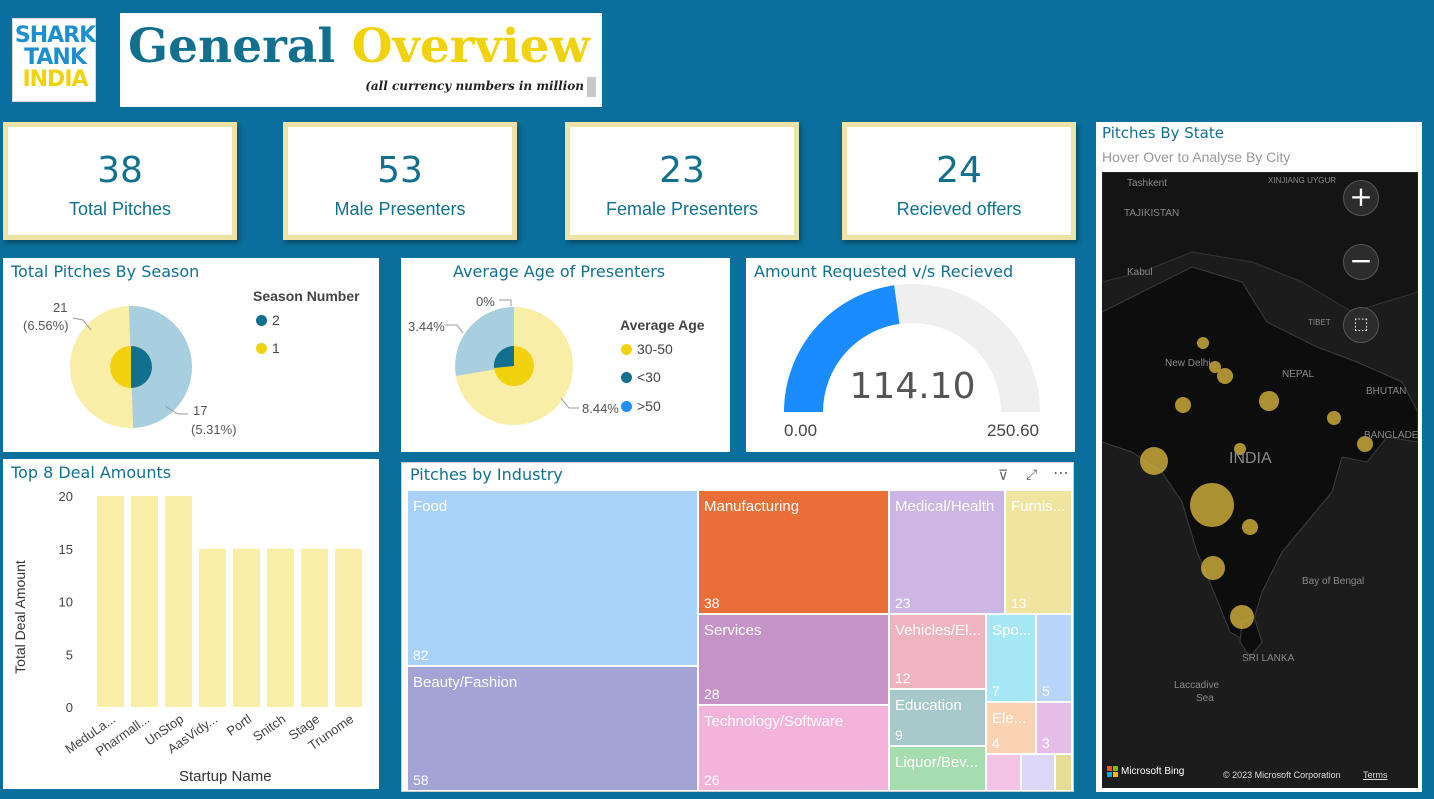  Describe the element at coordinates (55, 79) in the screenshot. I see `logo-text-line3: INDIA` at that location.